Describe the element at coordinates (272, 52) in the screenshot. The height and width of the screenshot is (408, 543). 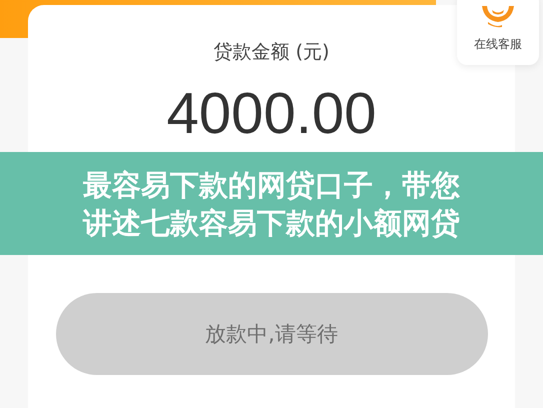
I see `loan-label: 贷款金额 (元)` at that location.